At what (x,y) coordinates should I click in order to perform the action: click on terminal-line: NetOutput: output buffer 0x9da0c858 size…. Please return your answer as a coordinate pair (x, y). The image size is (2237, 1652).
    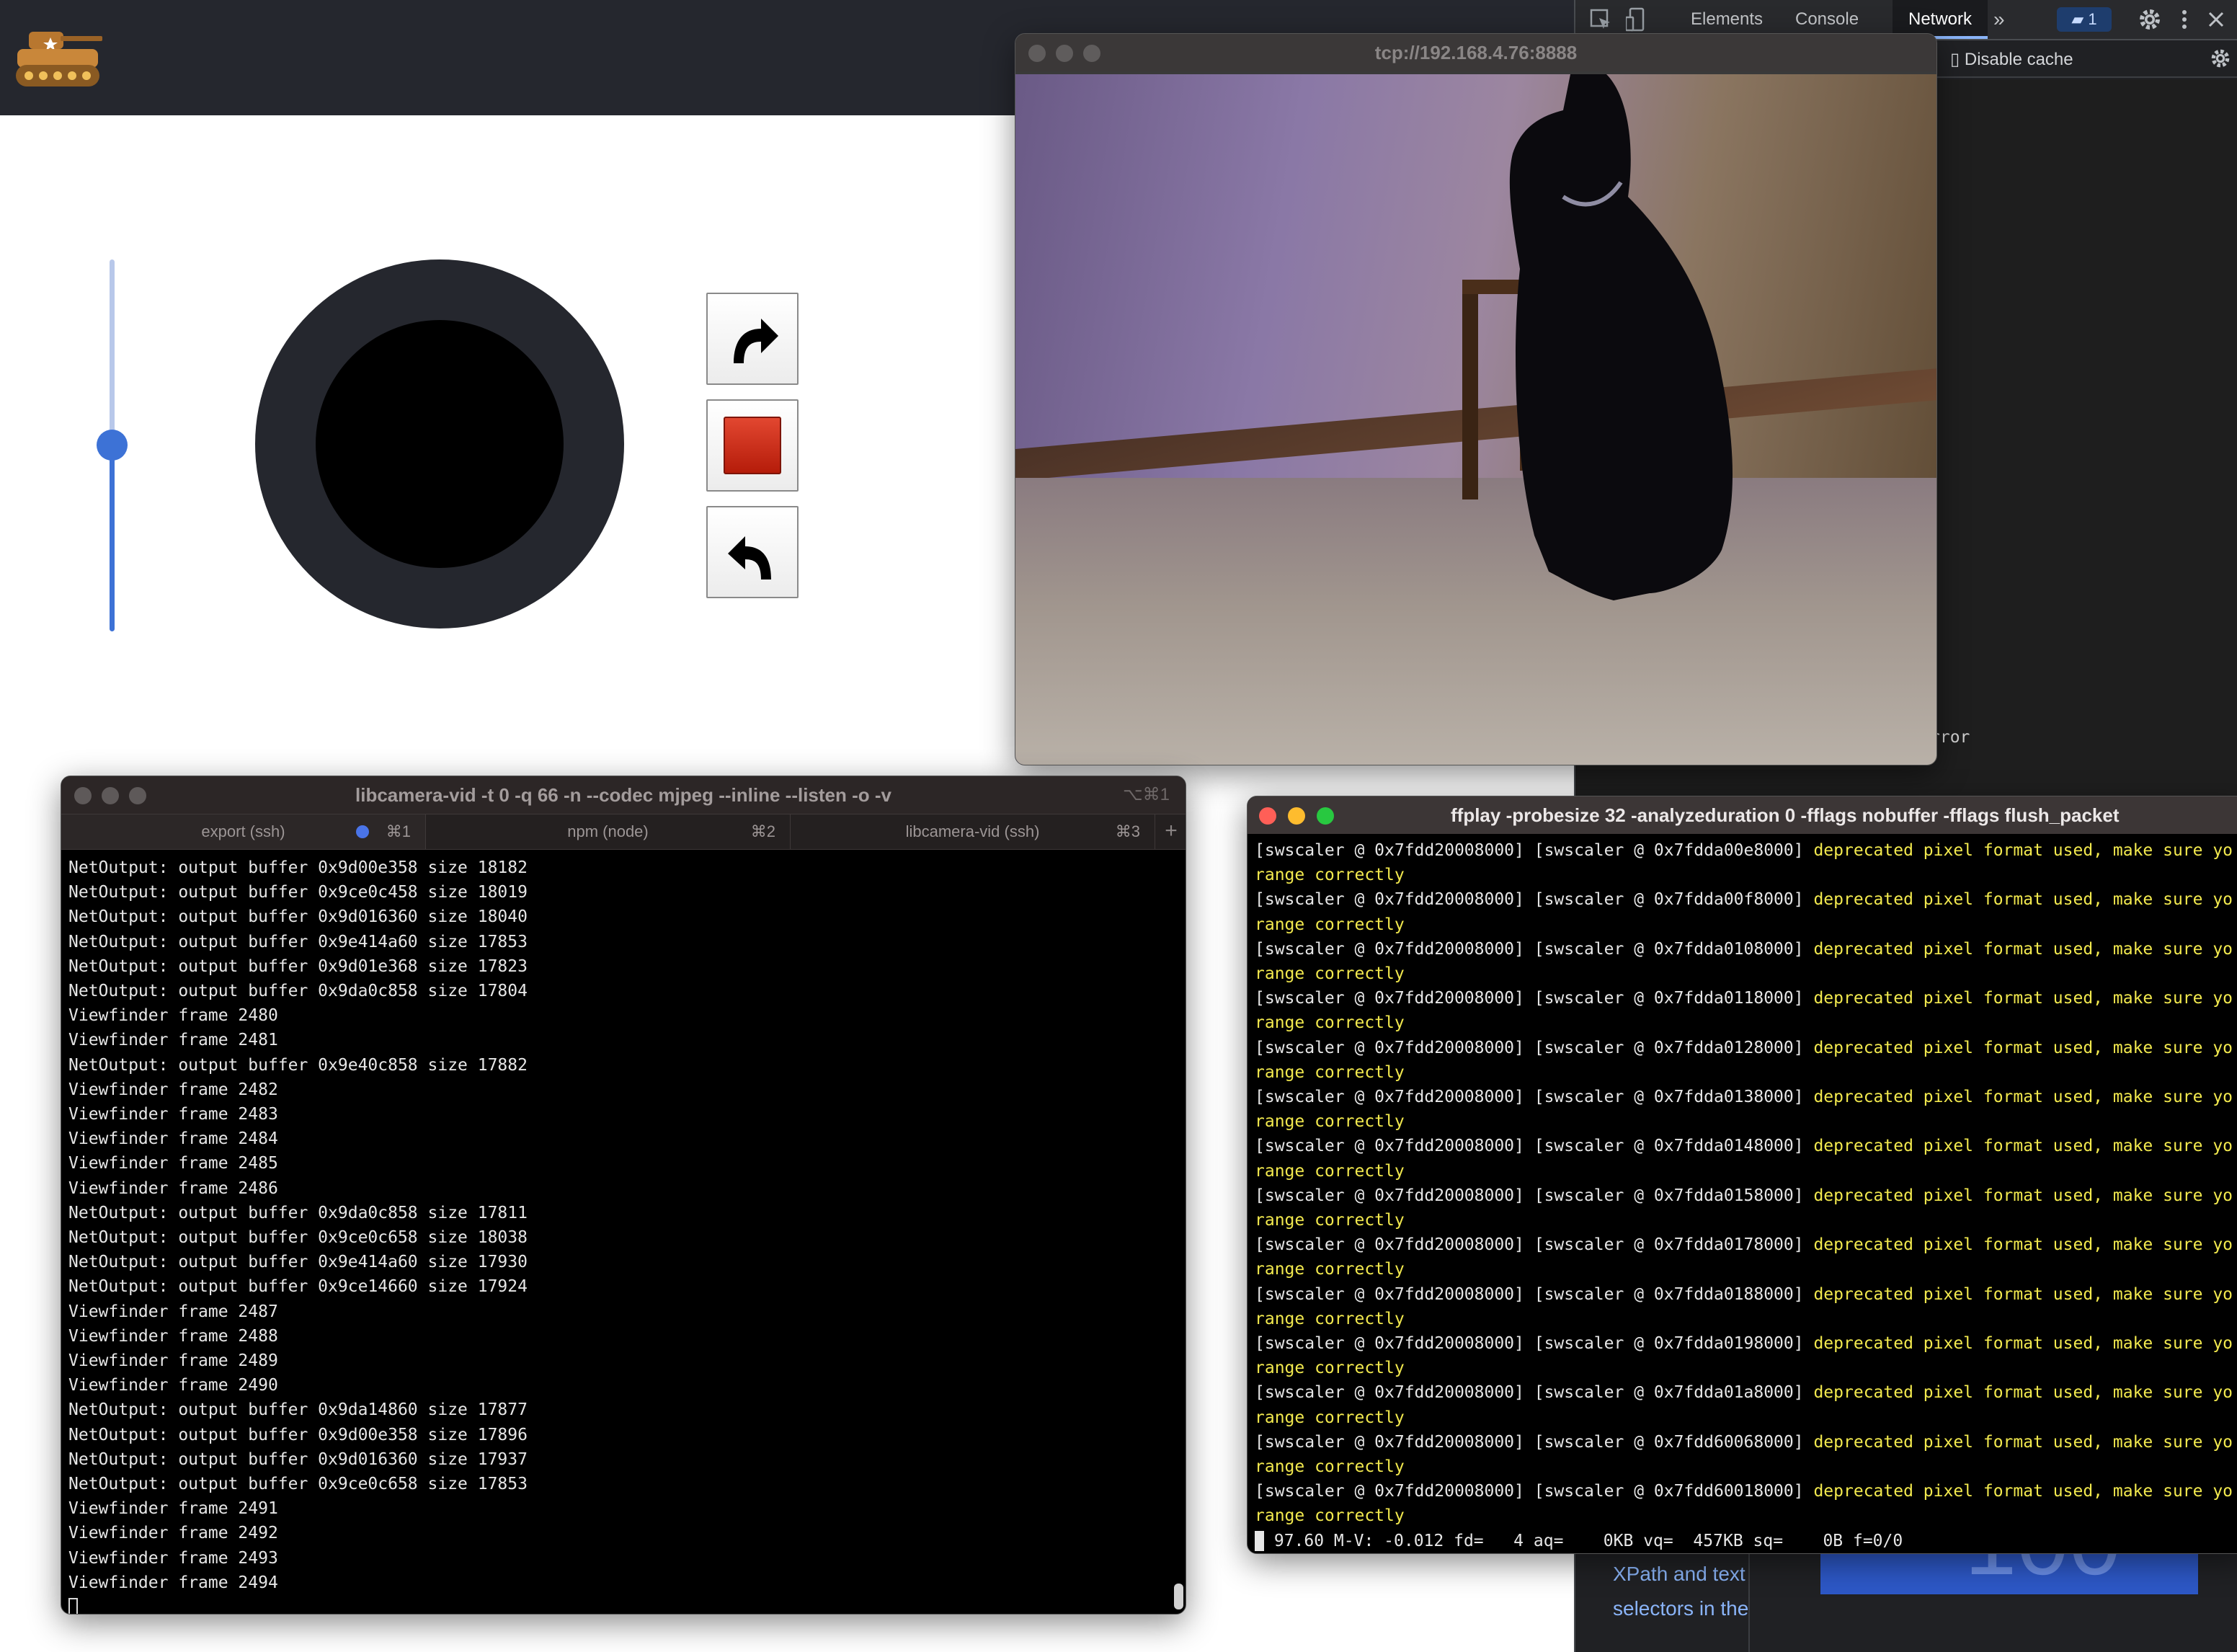
    Looking at the image, I should click on (298, 991).